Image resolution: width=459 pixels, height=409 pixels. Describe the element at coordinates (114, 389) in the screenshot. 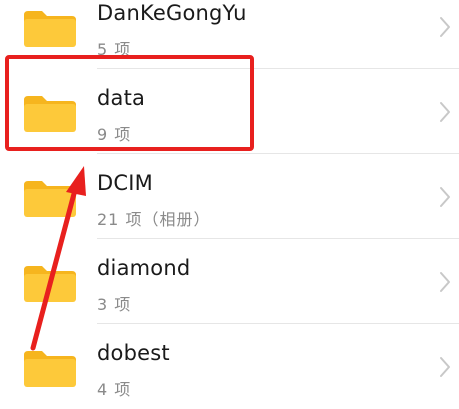

I see `folder-item-count: 4 项` at that location.